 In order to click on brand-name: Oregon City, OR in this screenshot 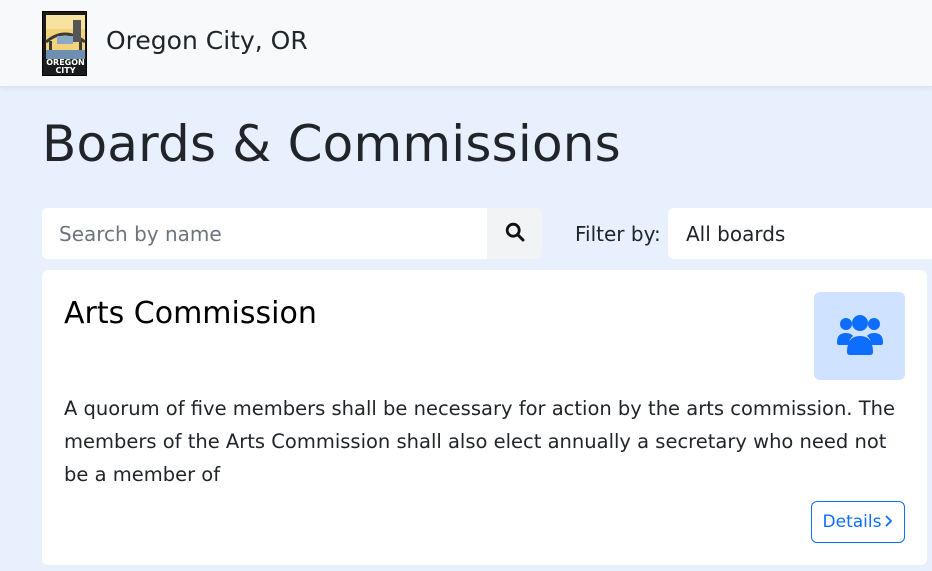, I will do `click(207, 41)`.